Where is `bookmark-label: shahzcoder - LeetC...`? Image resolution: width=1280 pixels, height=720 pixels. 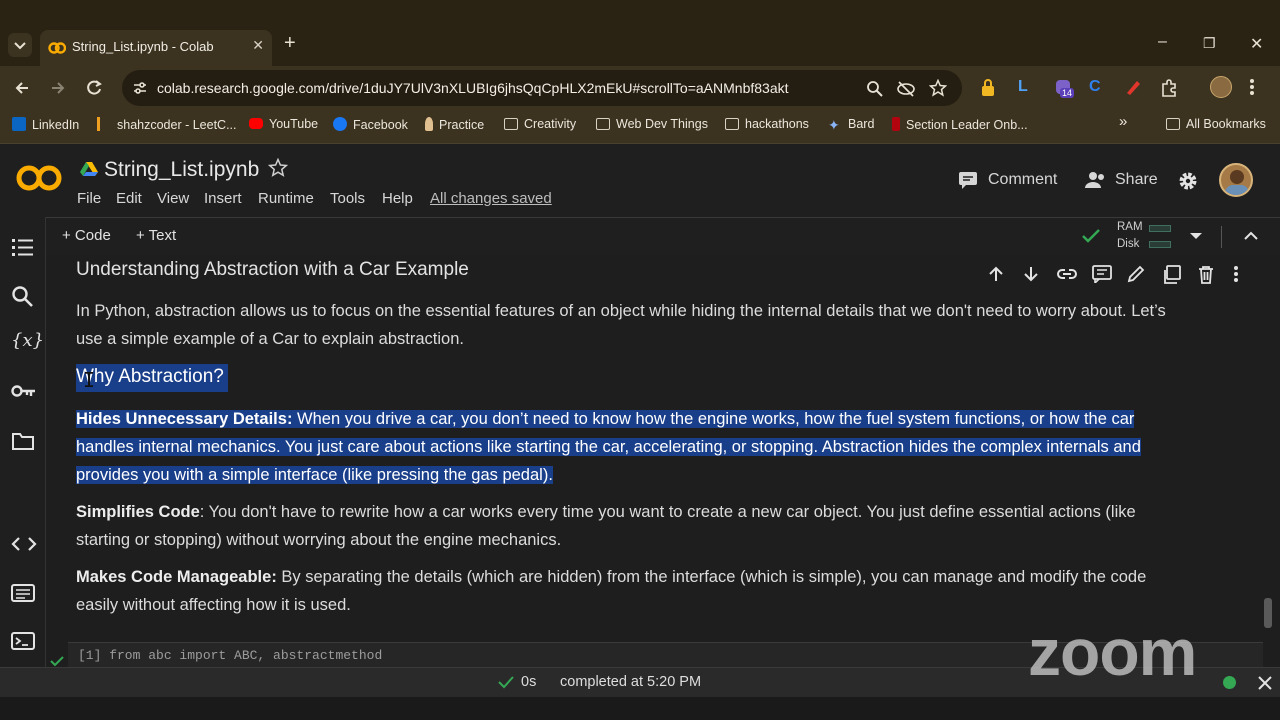
bookmark-label: shahzcoder - LeetC... is located at coordinates (177, 125).